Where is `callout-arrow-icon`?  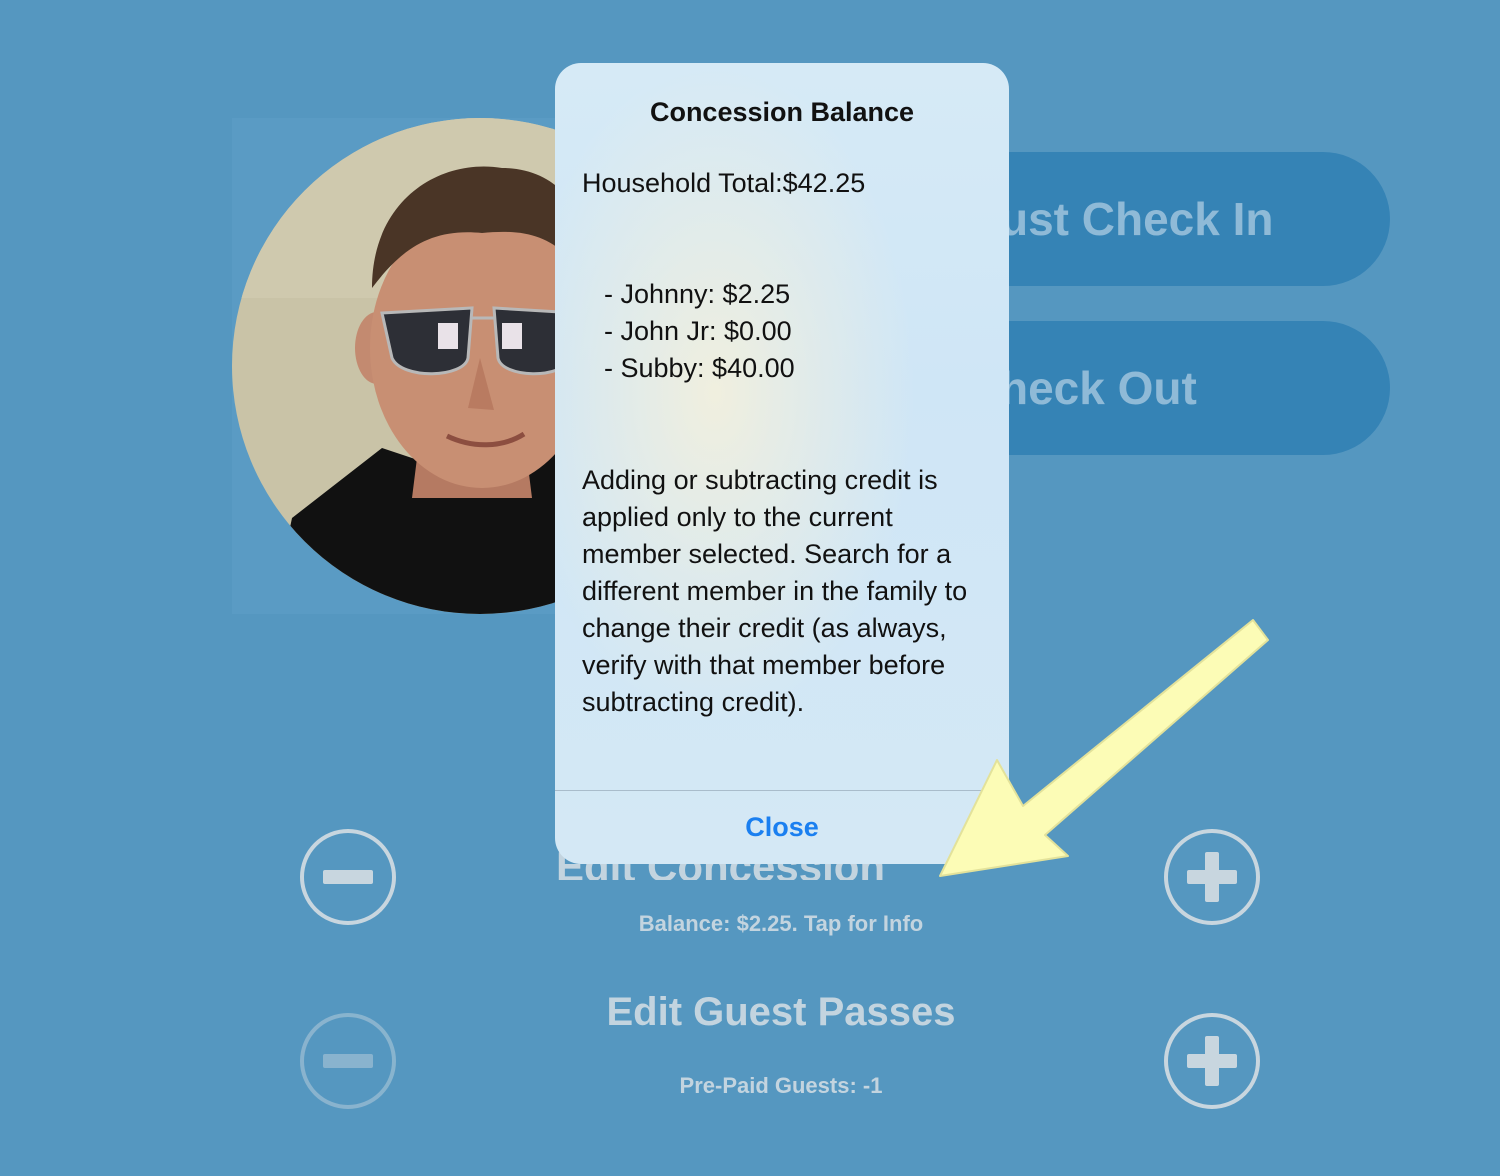
callout-arrow-icon is located at coordinates (1104, 748).